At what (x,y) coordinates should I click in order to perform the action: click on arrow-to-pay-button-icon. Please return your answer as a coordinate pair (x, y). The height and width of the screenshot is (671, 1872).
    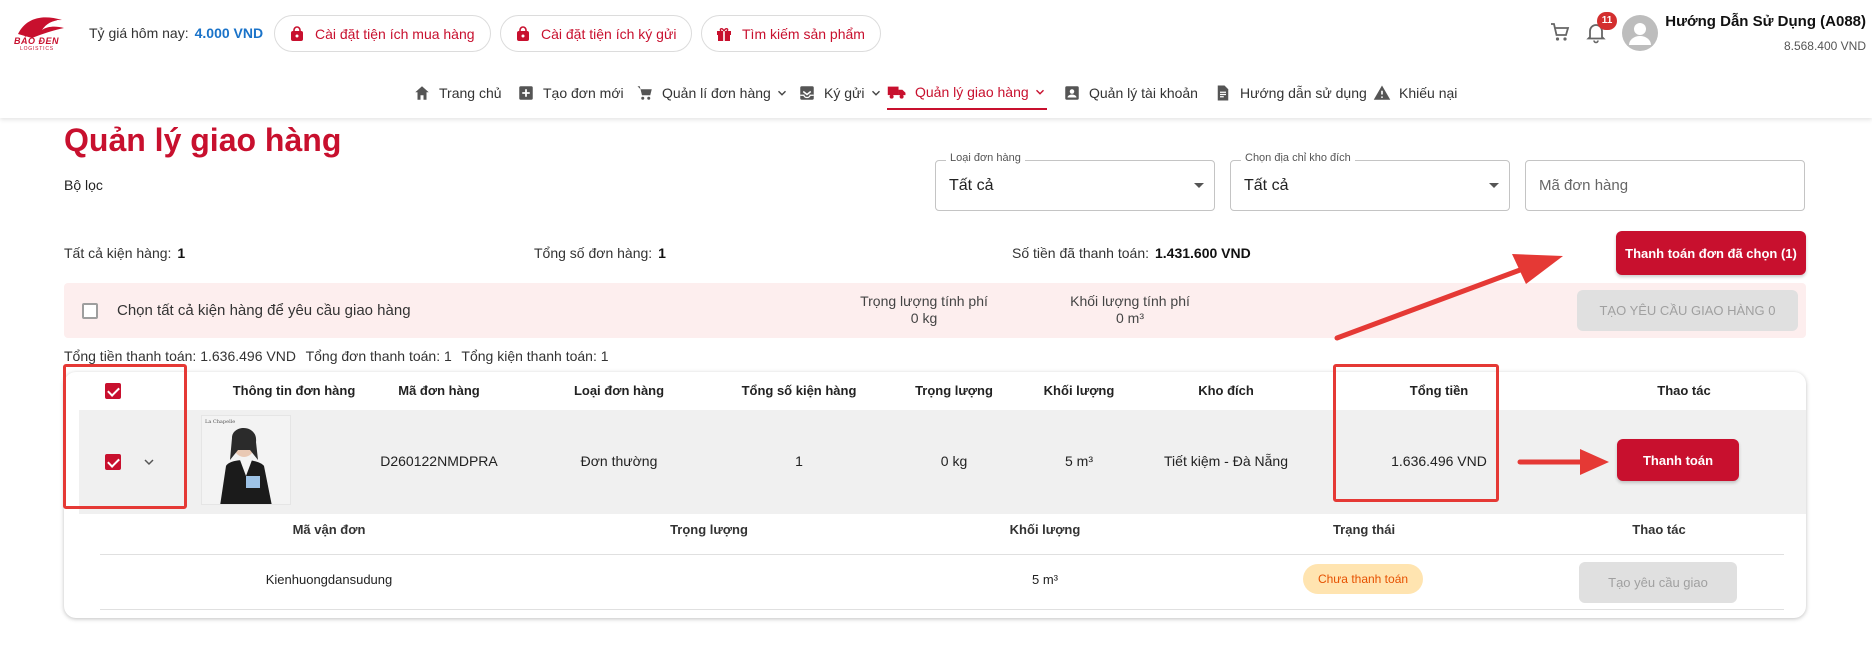
    Looking at the image, I should click on (1563, 462).